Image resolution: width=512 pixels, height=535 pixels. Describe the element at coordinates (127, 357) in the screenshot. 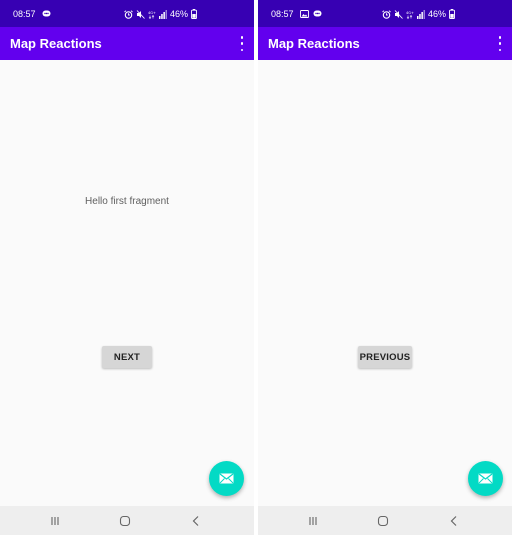

I see `next-button: NEXT` at that location.